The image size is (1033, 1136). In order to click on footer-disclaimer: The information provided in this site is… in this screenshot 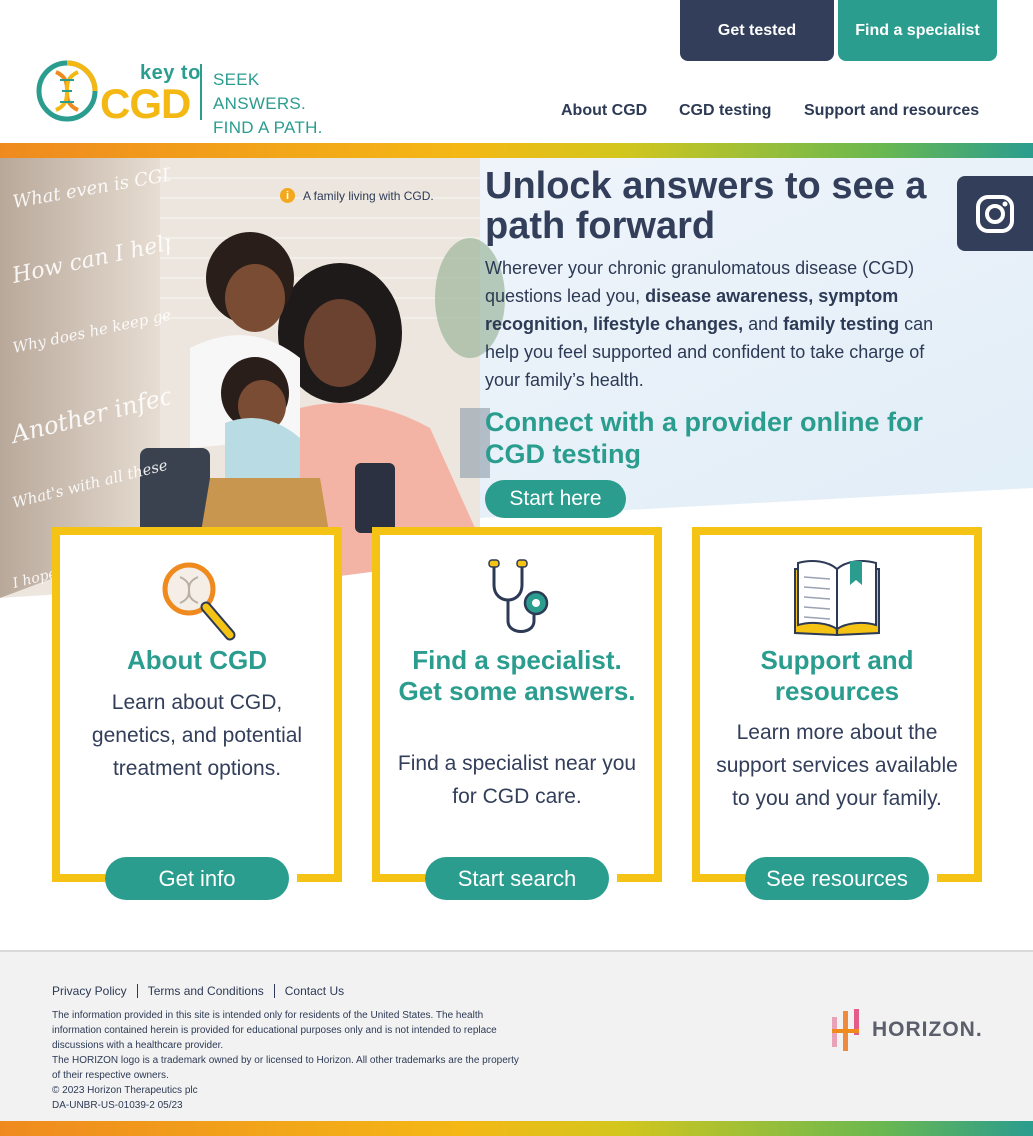, I will do `click(287, 1060)`.